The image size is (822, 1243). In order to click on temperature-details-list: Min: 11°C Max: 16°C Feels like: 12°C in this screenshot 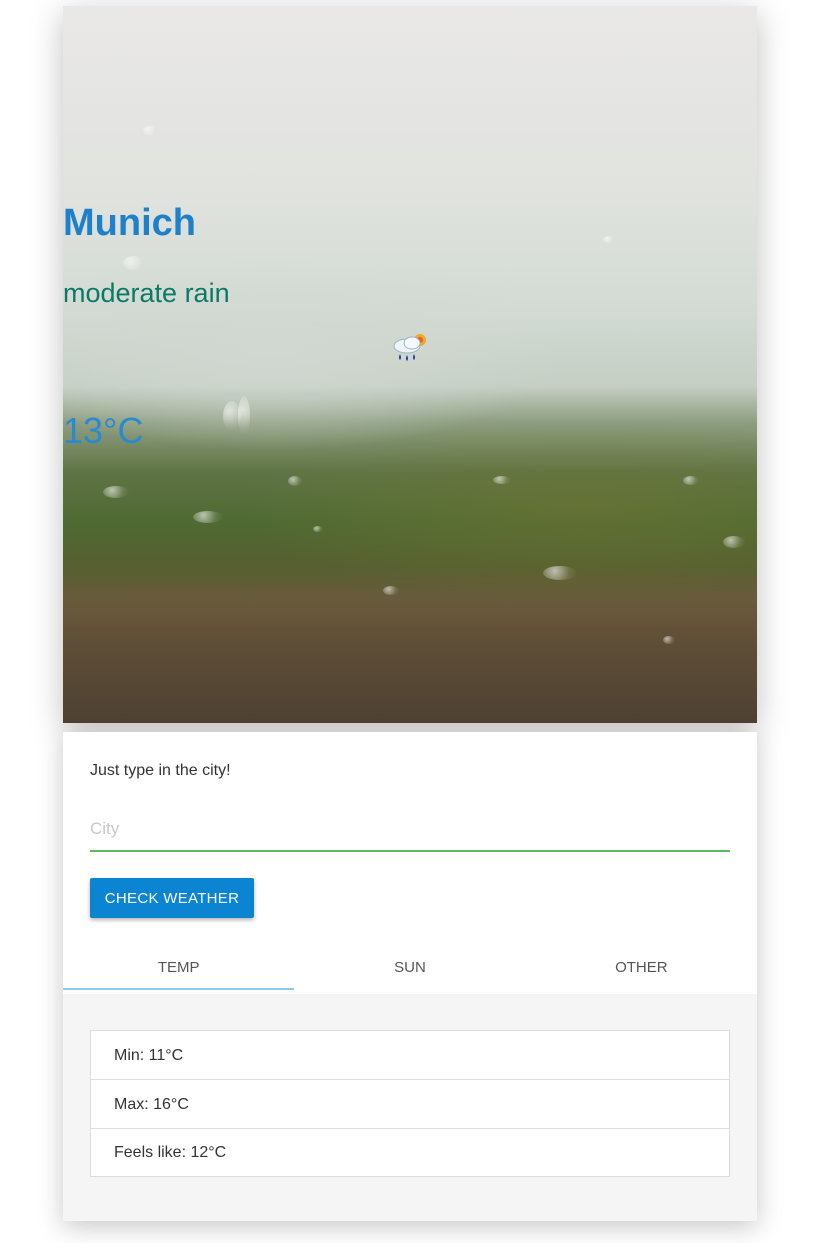, I will do `click(410, 1103)`.